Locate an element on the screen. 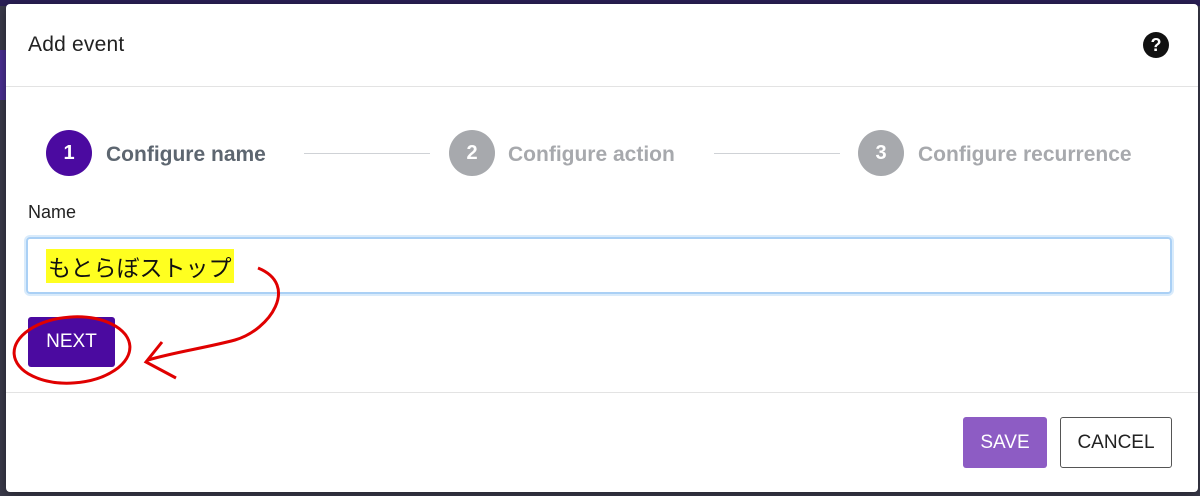  name-field-label: Name is located at coordinates (52, 212).